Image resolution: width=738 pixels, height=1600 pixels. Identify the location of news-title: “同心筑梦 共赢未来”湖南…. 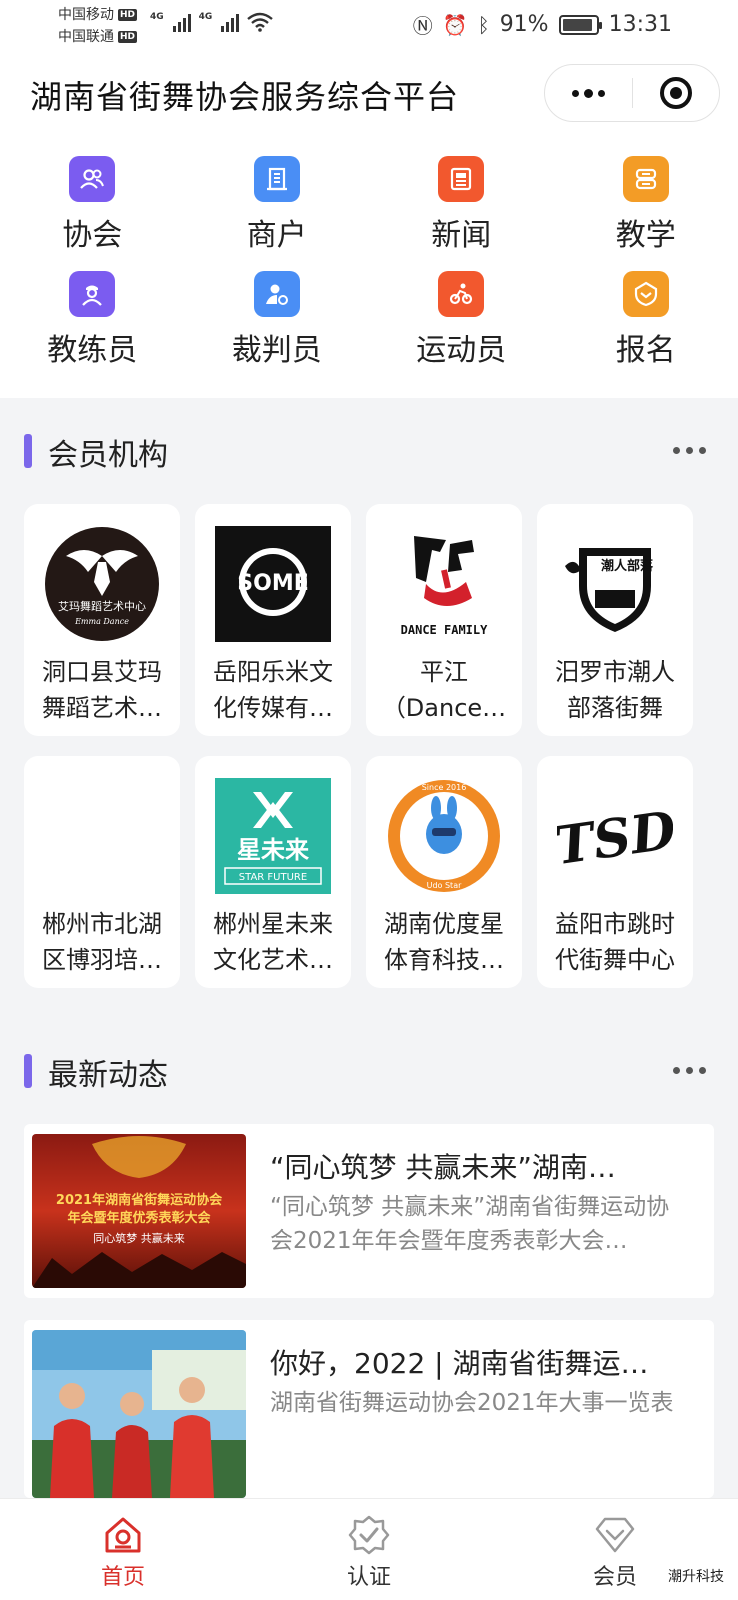
(443, 1167).